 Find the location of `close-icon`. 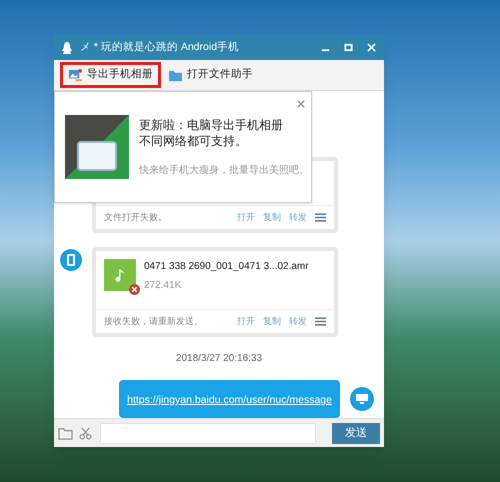

close-icon is located at coordinates (301, 104).